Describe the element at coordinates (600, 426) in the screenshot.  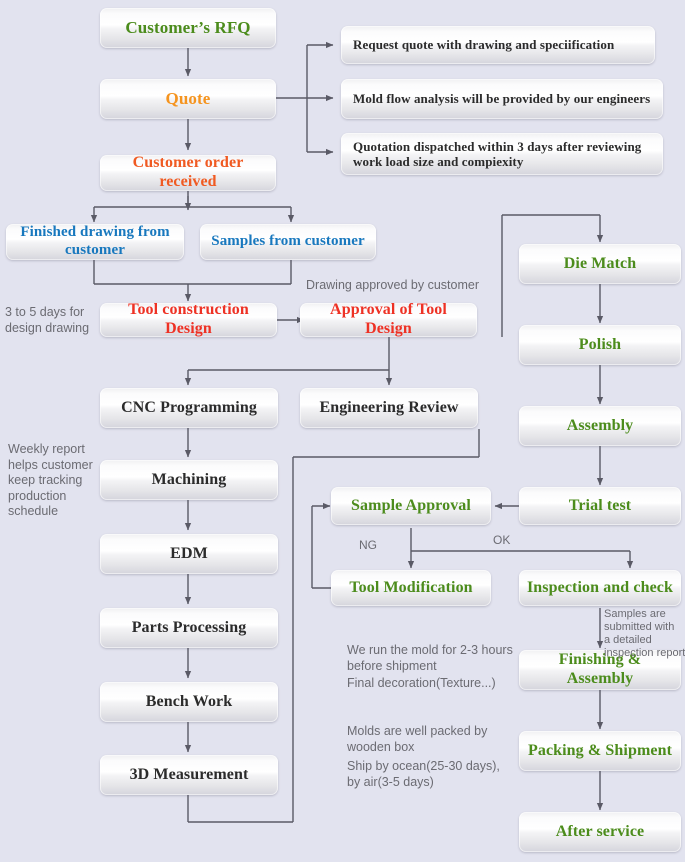
I see `node-assembly: Assembly` at that location.